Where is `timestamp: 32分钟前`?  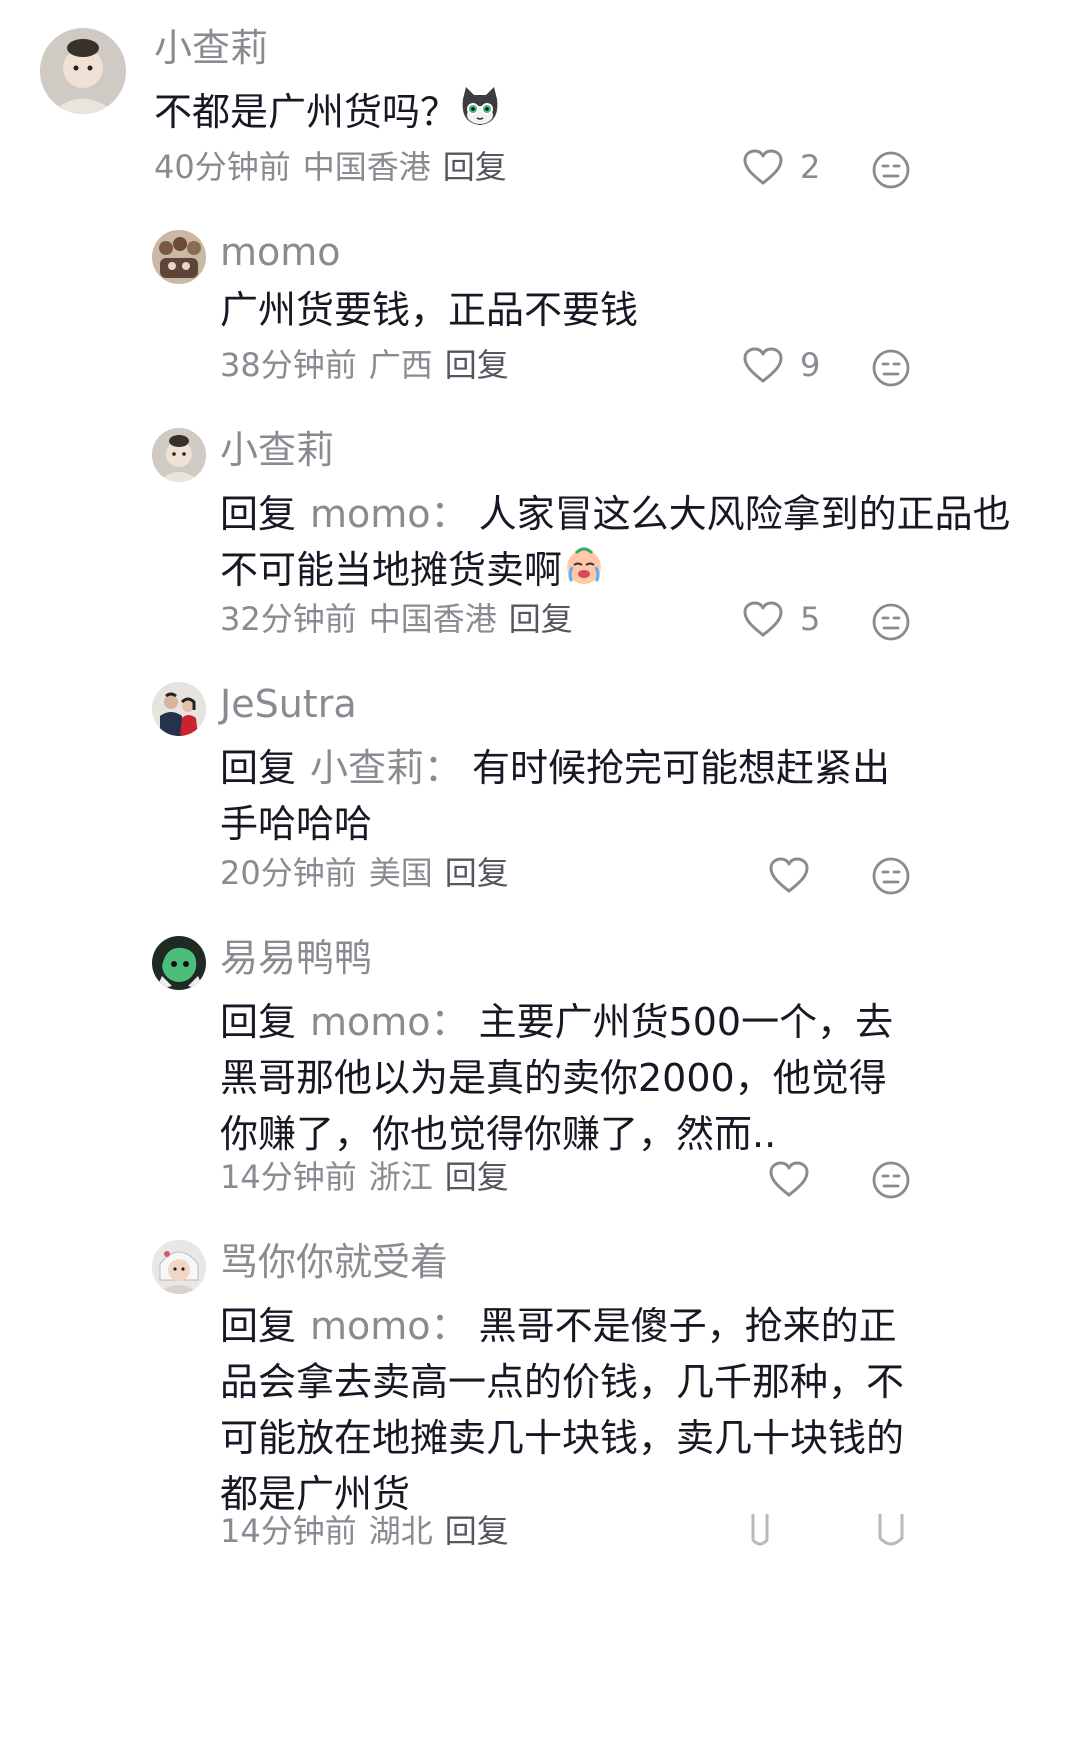 timestamp: 32分钟前 is located at coordinates (288, 619).